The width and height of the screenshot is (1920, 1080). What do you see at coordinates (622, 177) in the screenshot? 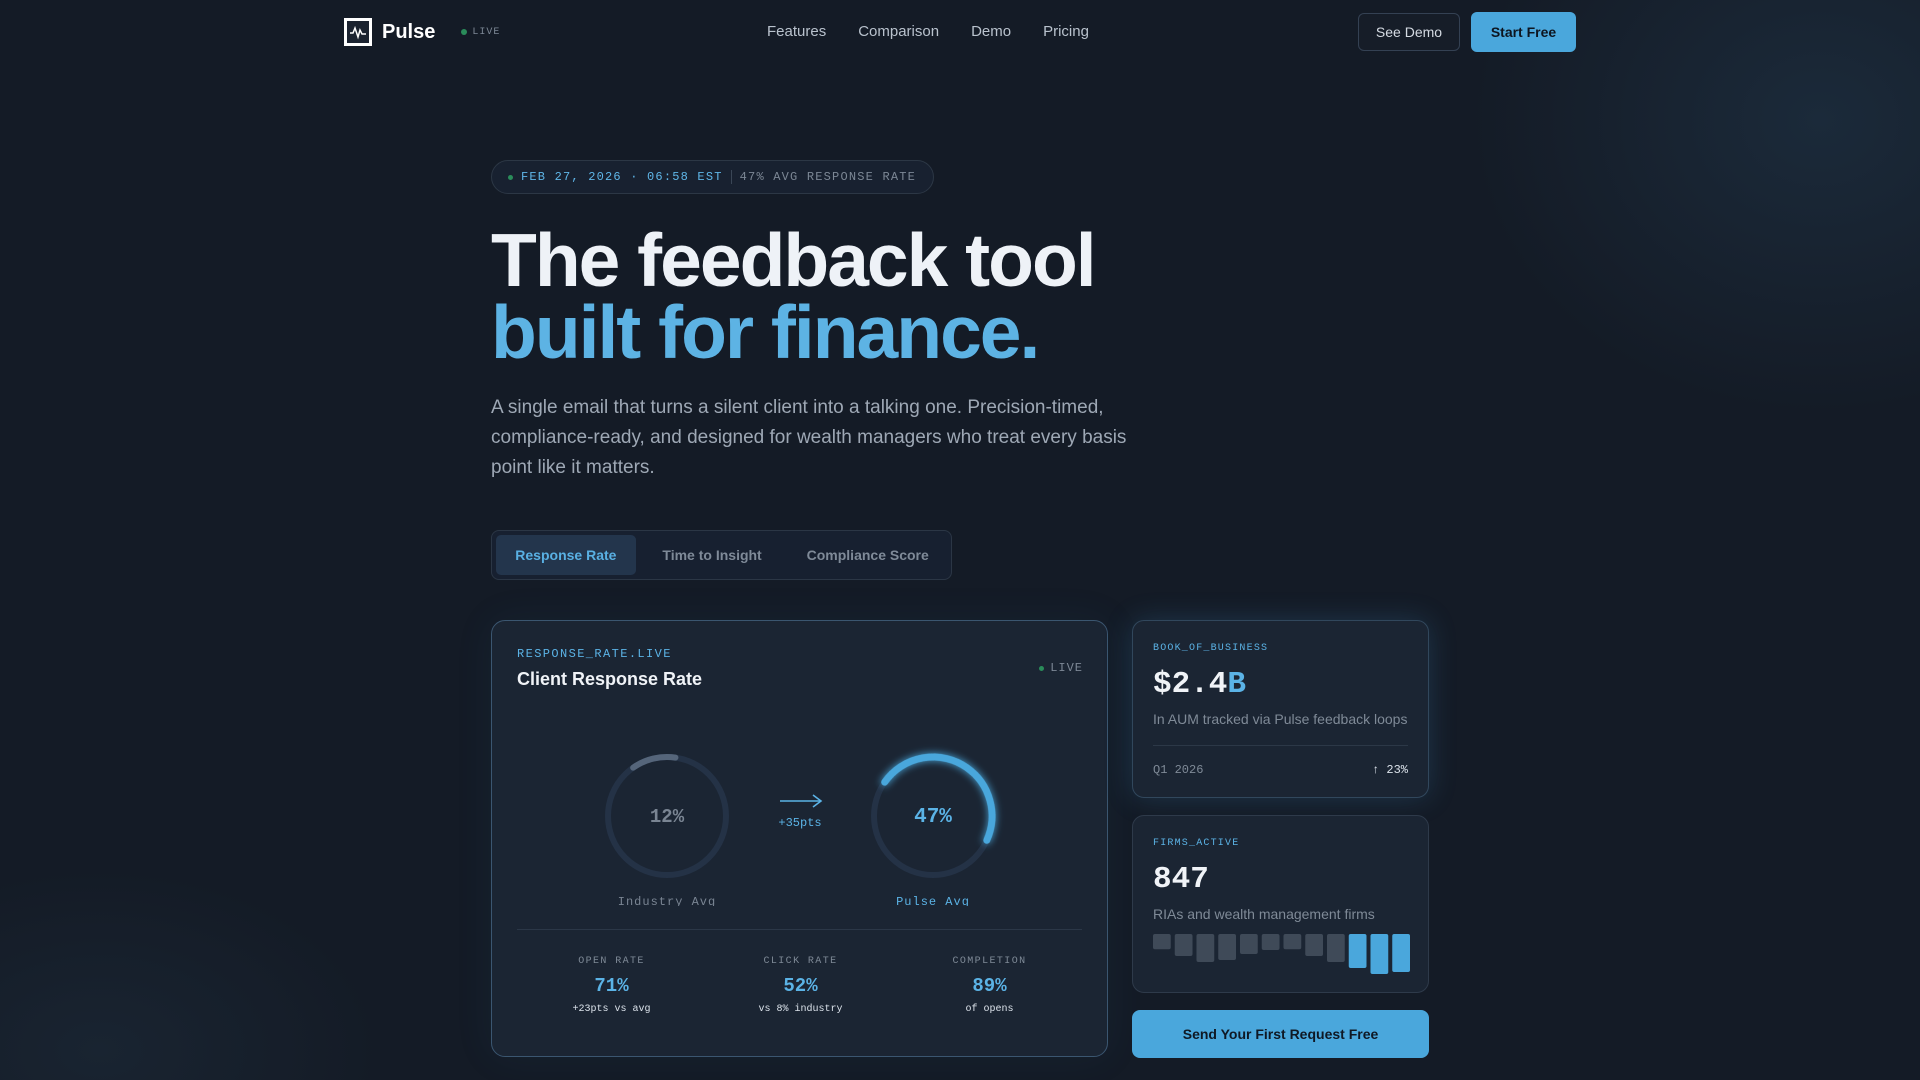
I see `ticker-datetime: FEB 27, 2026 · 06:58 EST` at bounding box center [622, 177].